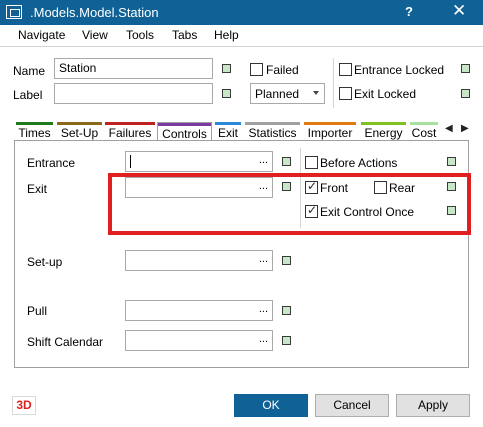 This screenshot has width=483, height=427. I want to click on tab-label: Controls, so click(184, 134).